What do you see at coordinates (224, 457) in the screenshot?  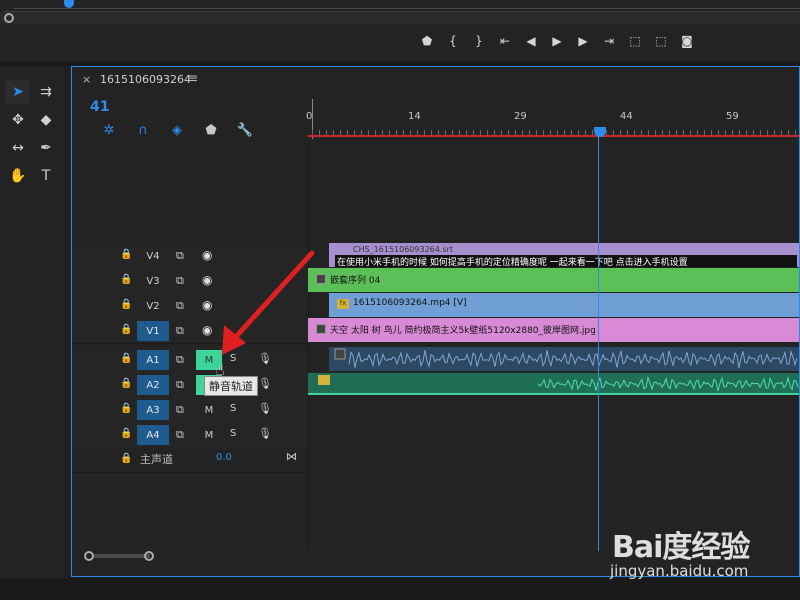 I see `master-volume-value: 0.0` at bounding box center [224, 457].